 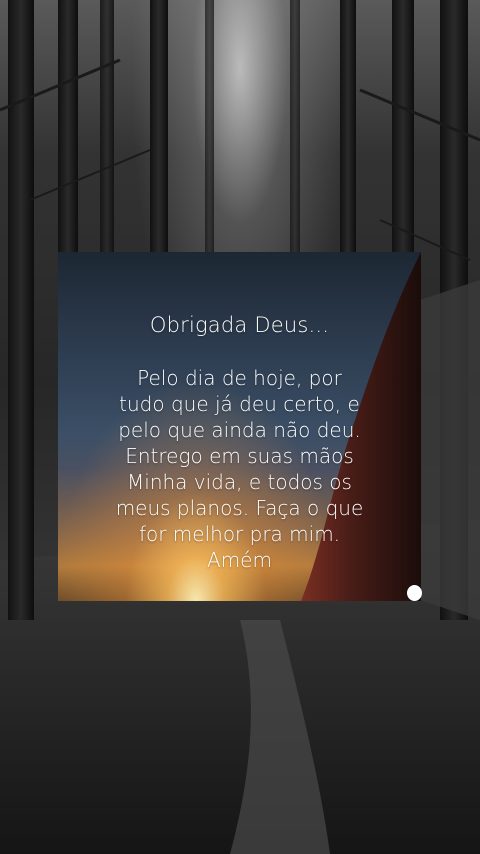 What do you see at coordinates (239, 560) in the screenshot?
I see `quote-line: Amém` at bounding box center [239, 560].